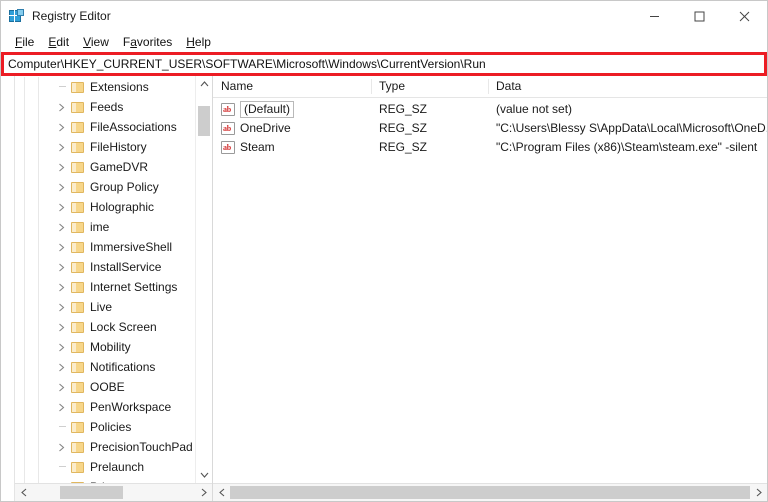 The image size is (768, 502). What do you see at coordinates (267, 109) in the screenshot?
I see `value-name: (Default)` at bounding box center [267, 109].